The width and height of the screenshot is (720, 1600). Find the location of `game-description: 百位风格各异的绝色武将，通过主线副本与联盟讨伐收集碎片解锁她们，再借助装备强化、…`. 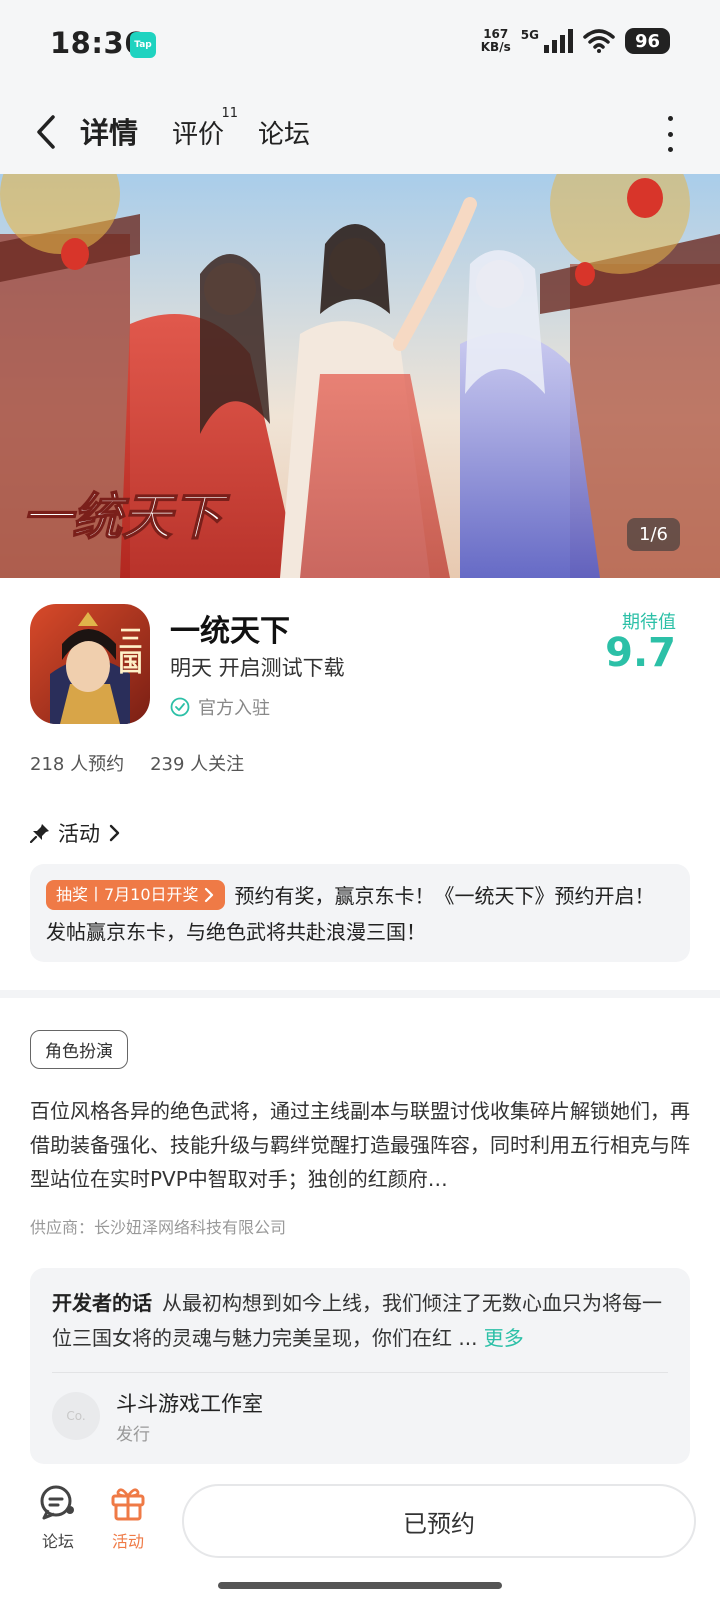

game-description: 百位风格各异的绝色武将，通过主线副本与联盟讨伐收集碎片解锁她们，再借助装备强化、… is located at coordinates (360, 1145).